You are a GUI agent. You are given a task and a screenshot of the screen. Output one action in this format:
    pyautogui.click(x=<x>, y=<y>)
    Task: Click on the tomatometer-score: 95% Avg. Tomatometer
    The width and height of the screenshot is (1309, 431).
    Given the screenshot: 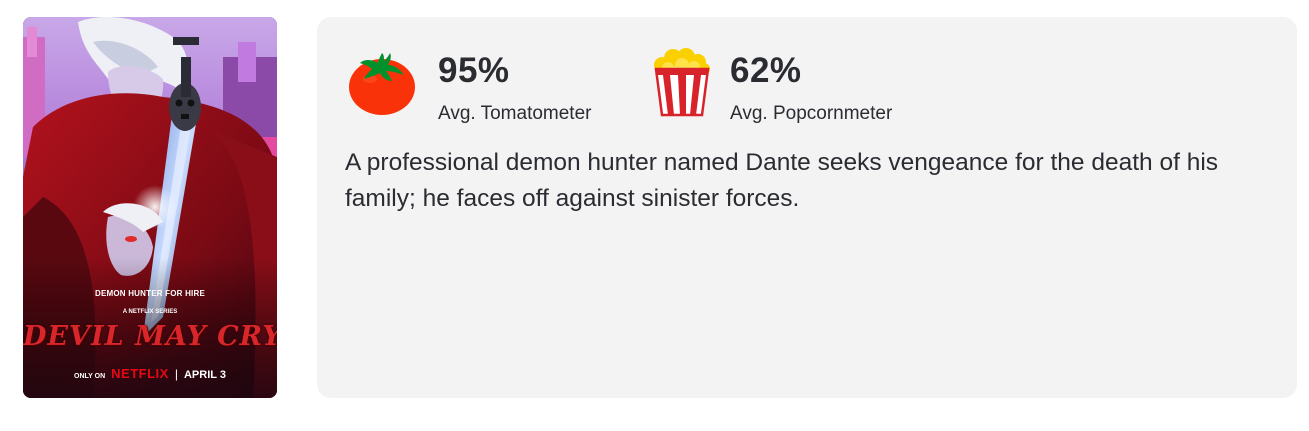 What is the action you would take?
    pyautogui.click(x=481, y=85)
    